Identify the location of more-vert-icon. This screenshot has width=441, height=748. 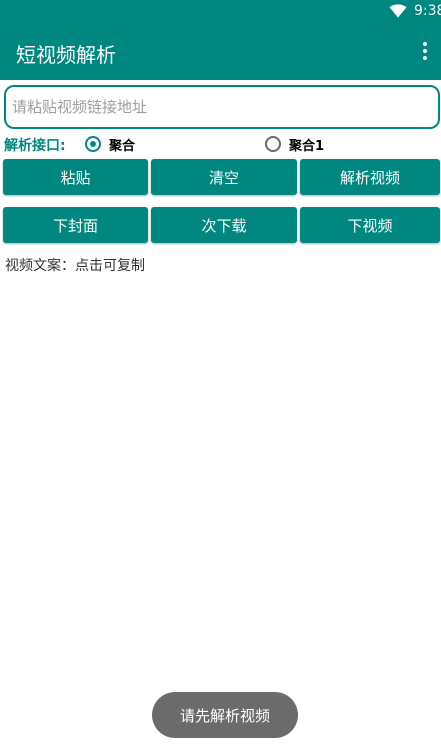
(425, 53).